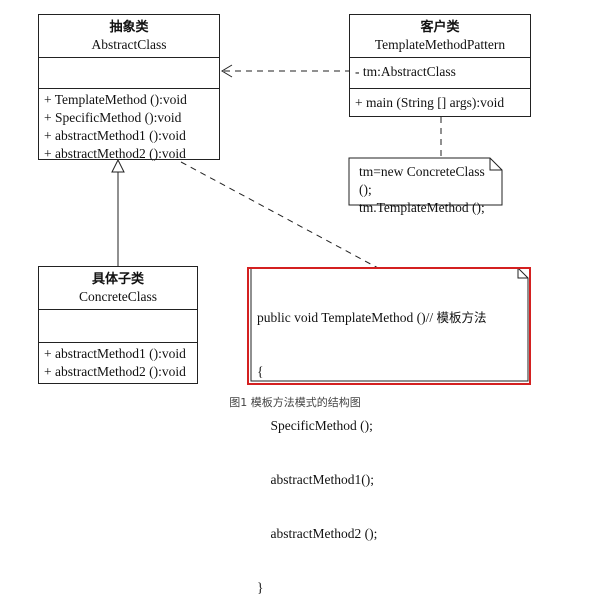  I want to click on template-note-signature-line: public void TemplateMethod ()// 模板方法, so click(392, 318).